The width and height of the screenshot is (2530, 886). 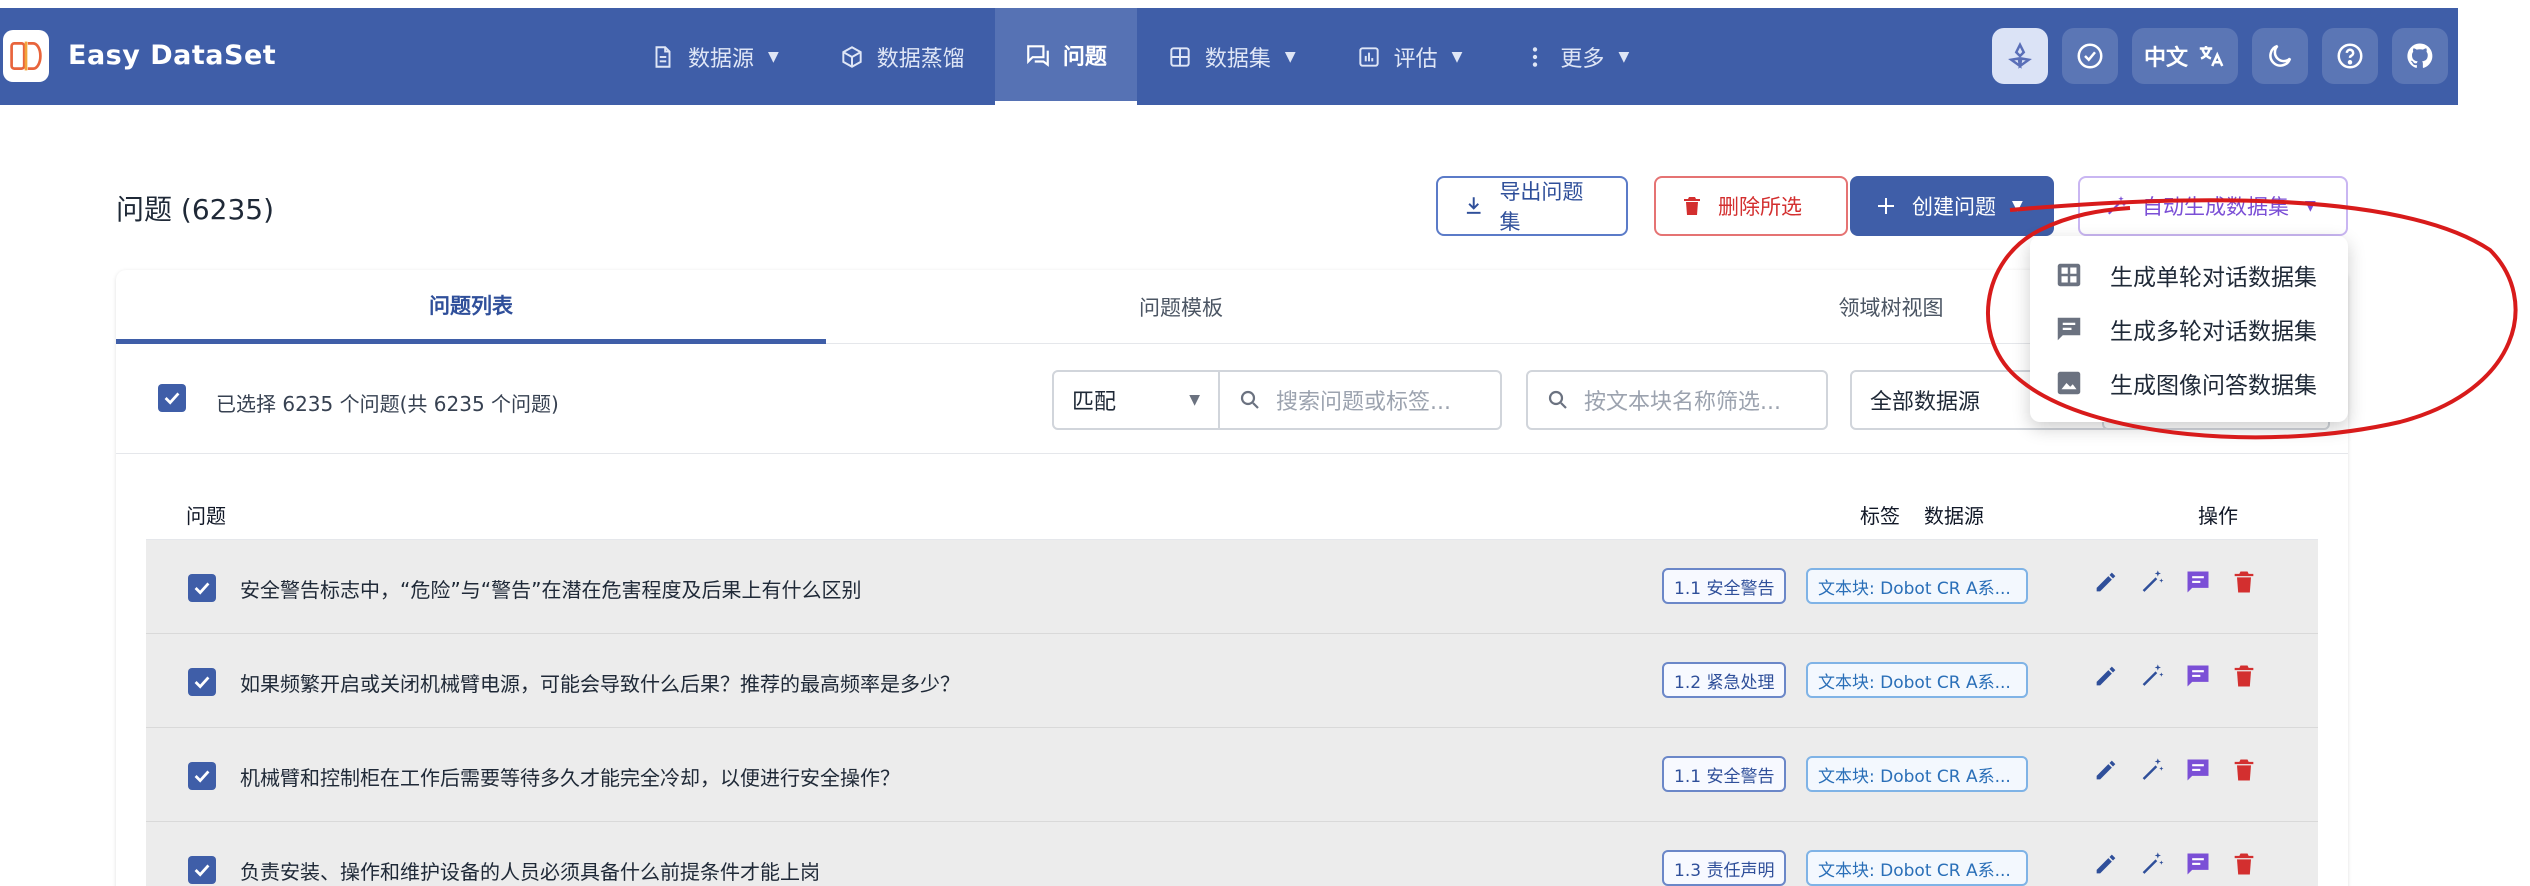 I want to click on tab-question-list: 问题列表, so click(x=471, y=307).